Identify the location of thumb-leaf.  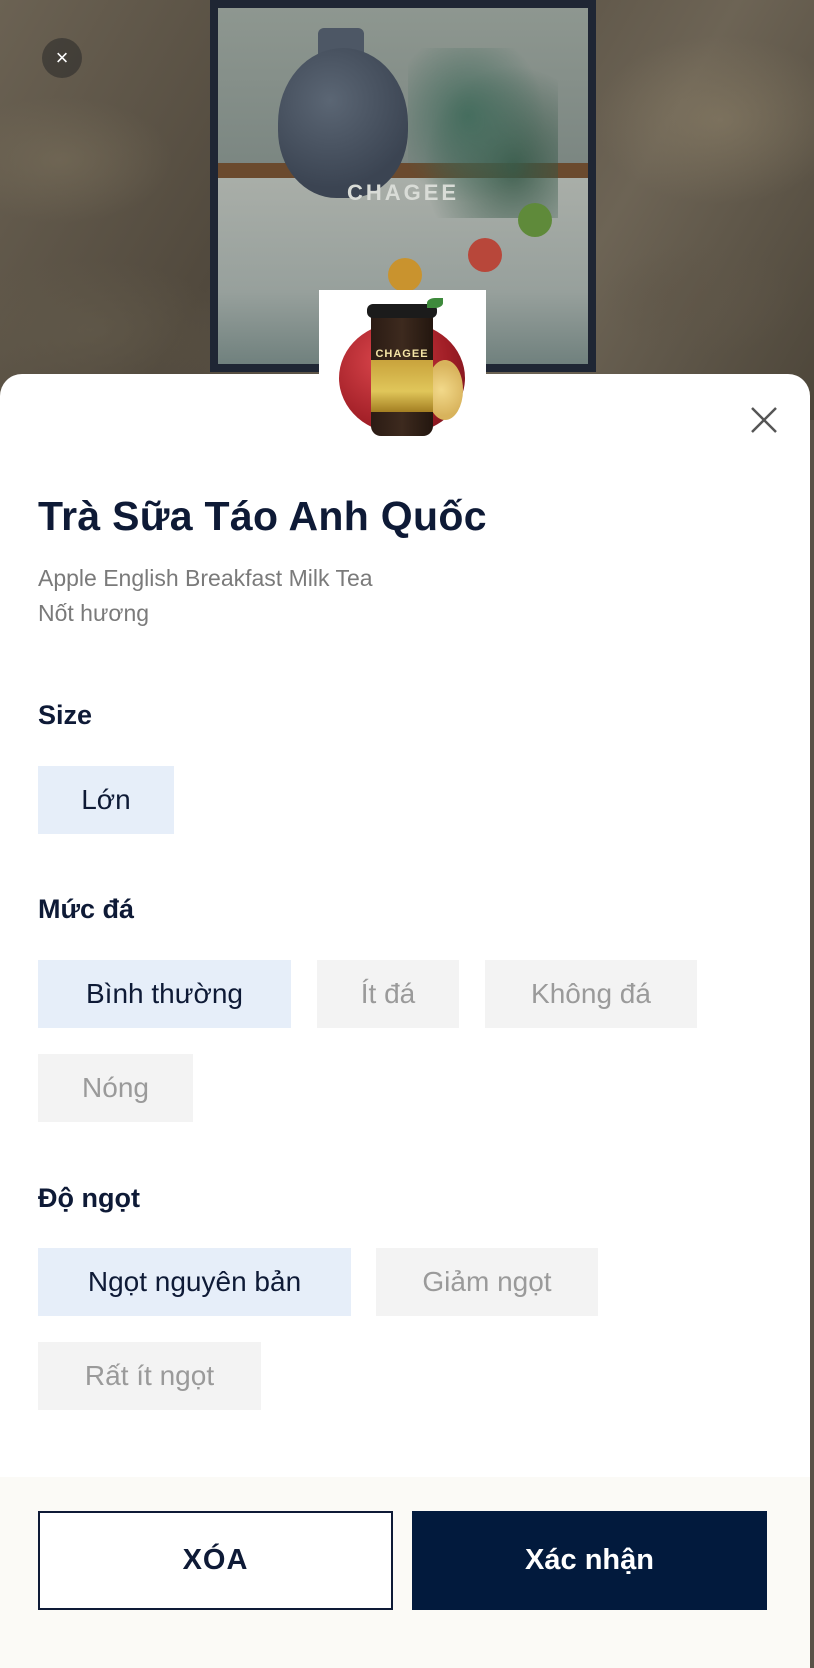
(435, 303).